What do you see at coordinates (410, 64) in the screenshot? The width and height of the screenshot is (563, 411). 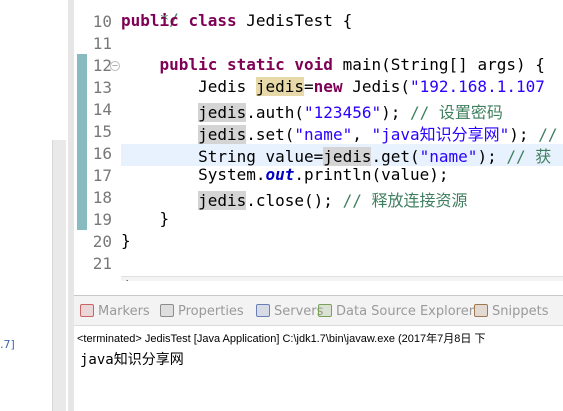 I see `code-token: main(String[]` at bounding box center [410, 64].